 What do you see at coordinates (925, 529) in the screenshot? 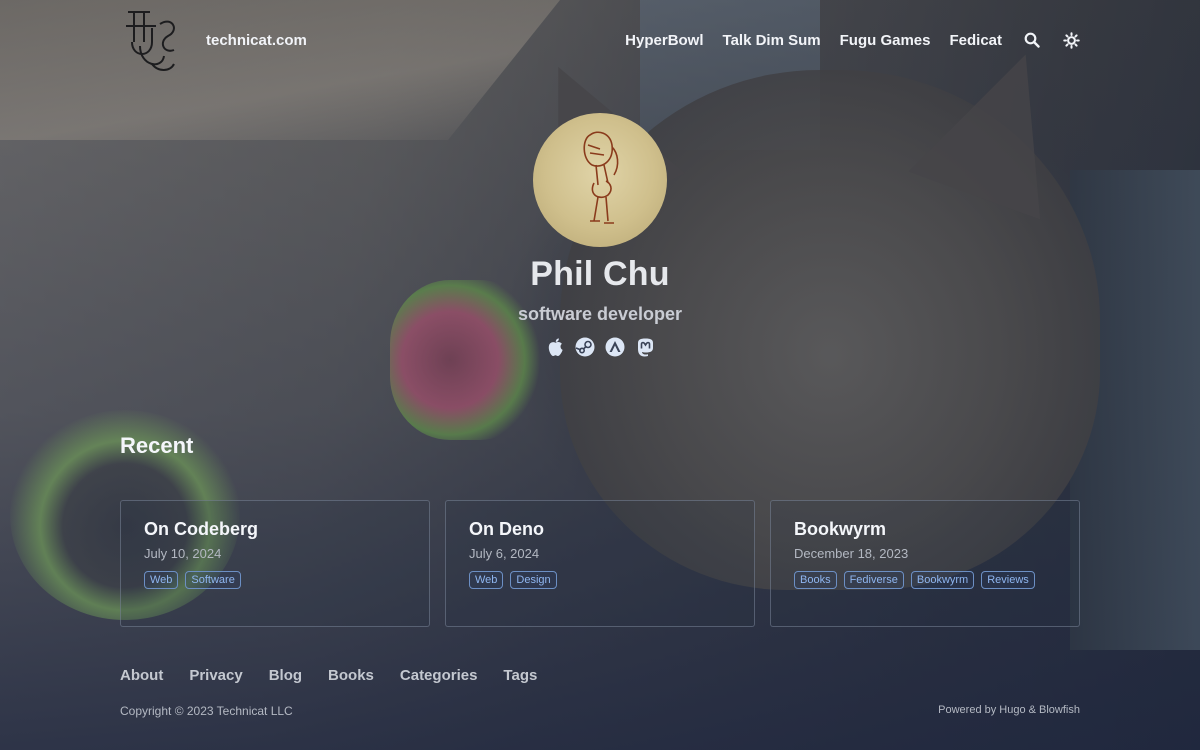
I see `post-title: Bookwyrm` at bounding box center [925, 529].